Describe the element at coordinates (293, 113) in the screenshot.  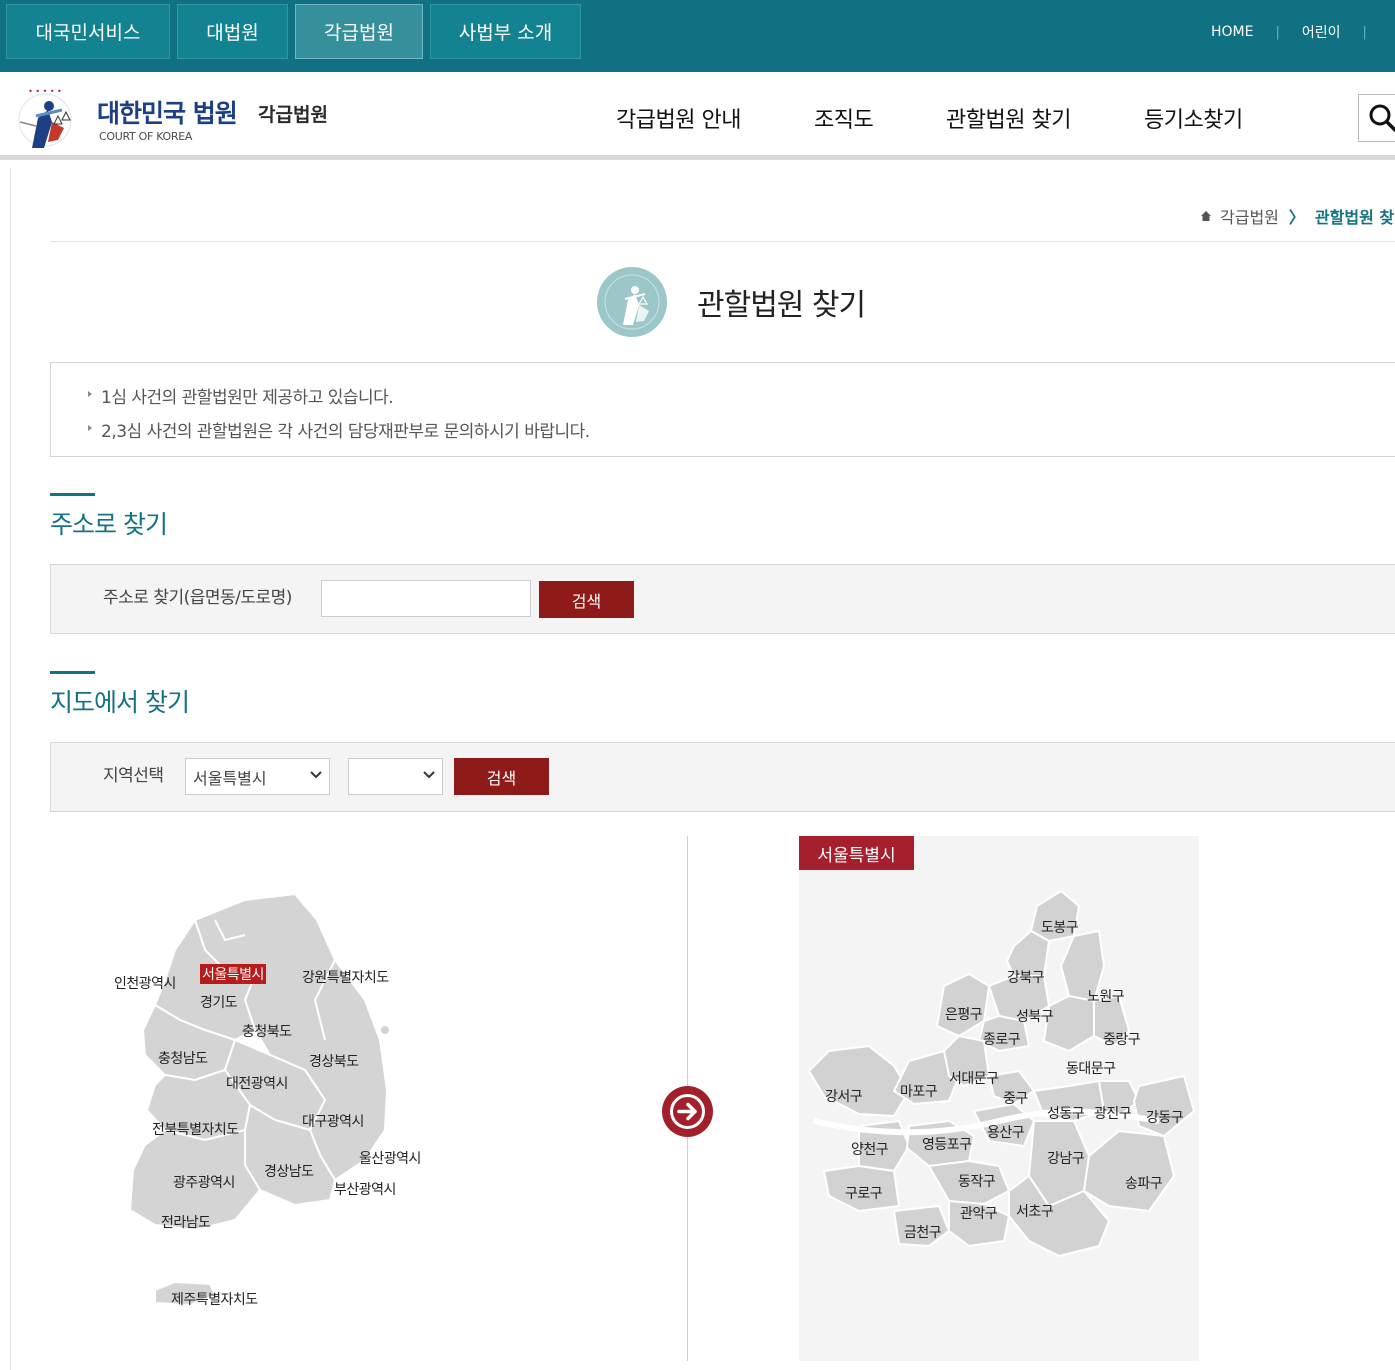
I see `site-logo-subtitle: 각급법원` at that location.